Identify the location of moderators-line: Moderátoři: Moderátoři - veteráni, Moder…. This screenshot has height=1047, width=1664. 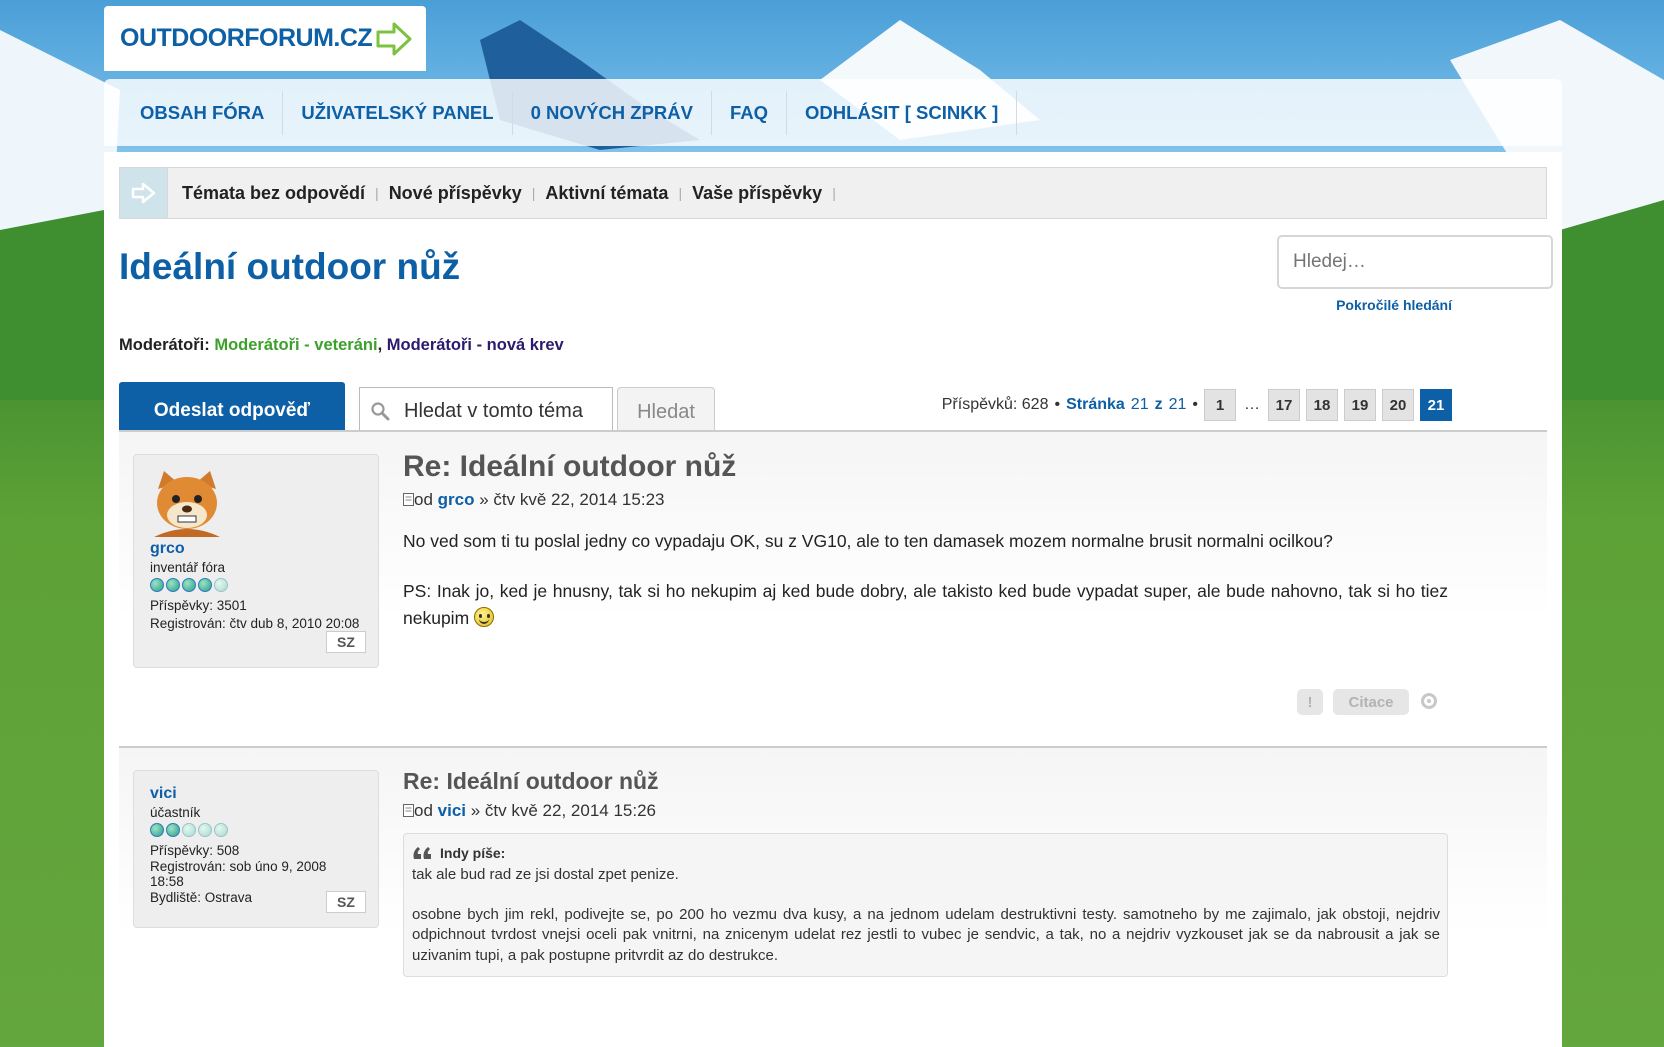
(341, 345).